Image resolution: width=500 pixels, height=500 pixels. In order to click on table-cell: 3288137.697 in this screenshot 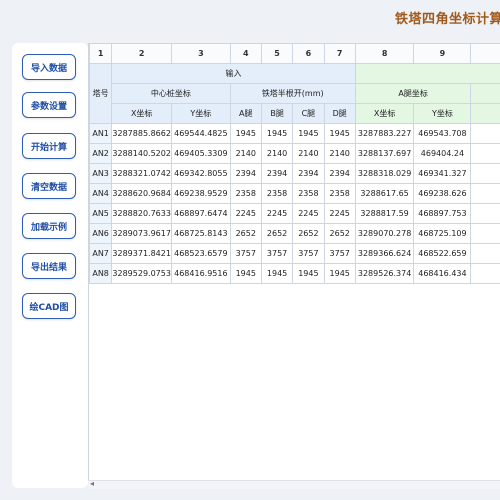, I will do `click(384, 153)`.